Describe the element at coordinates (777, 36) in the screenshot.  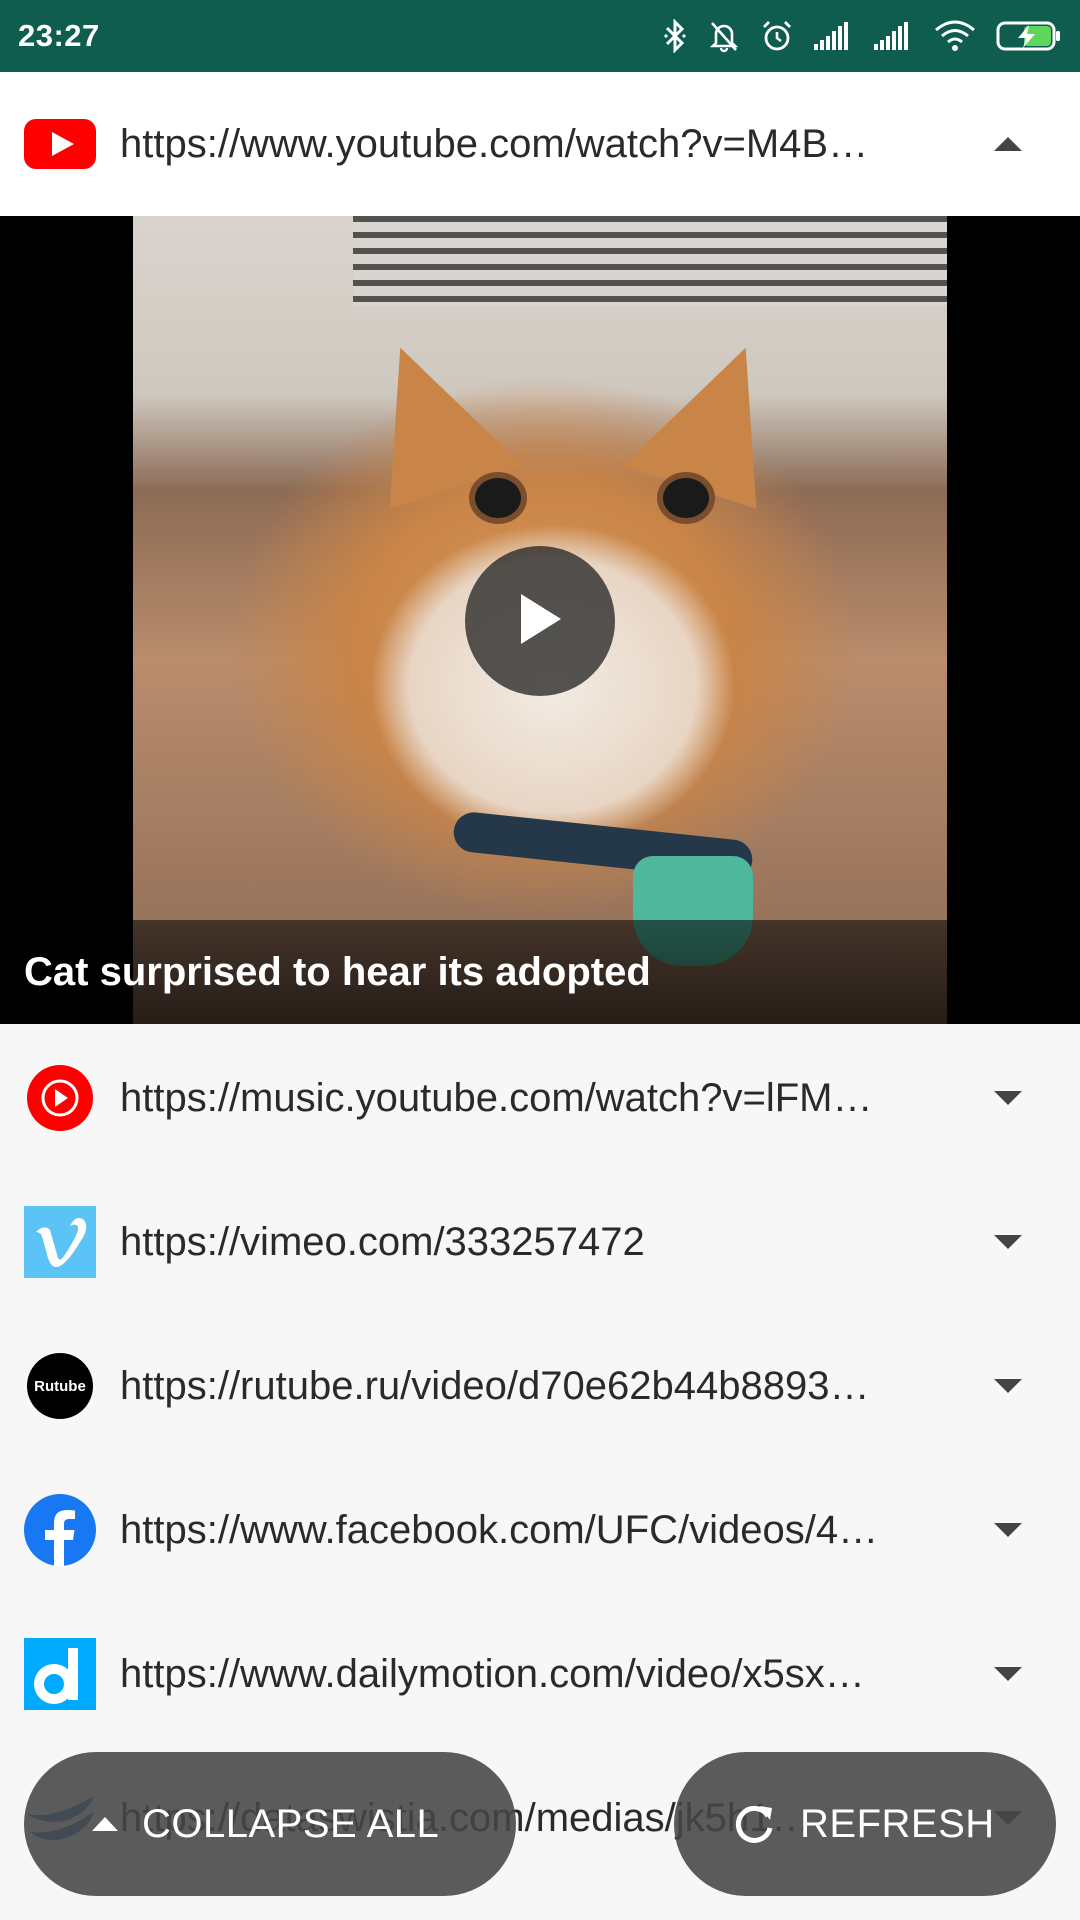
I see `alarm-icon` at that location.